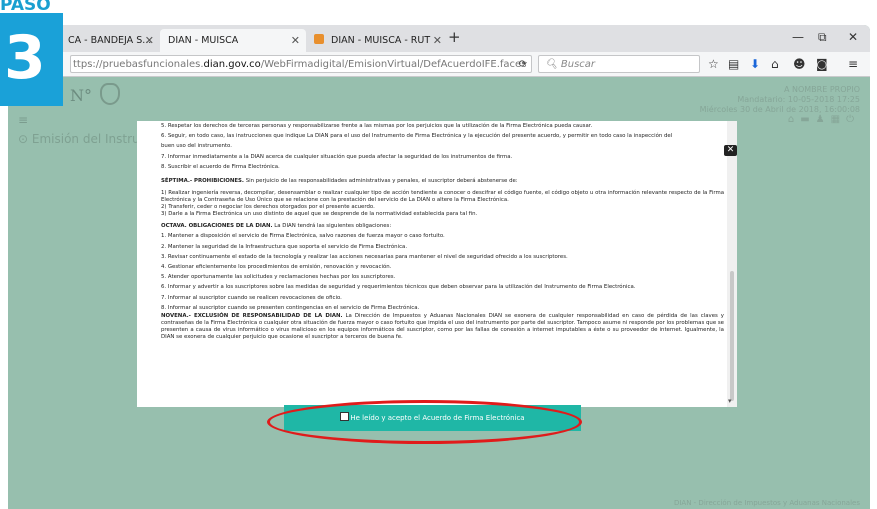  What do you see at coordinates (822, 37) in the screenshot?
I see `restore-icon: ⧉` at bounding box center [822, 37].